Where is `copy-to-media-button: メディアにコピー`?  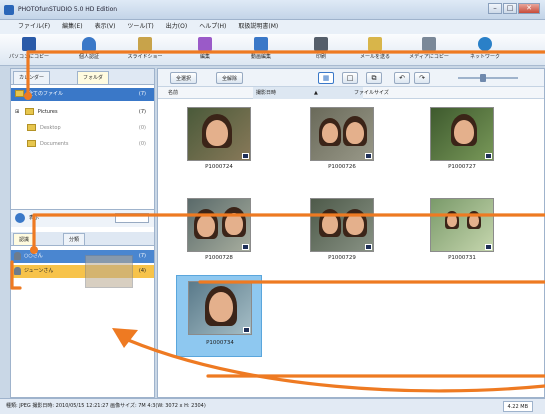
copy-to-media-button: メディアにコピー is located at coordinates (429, 50).